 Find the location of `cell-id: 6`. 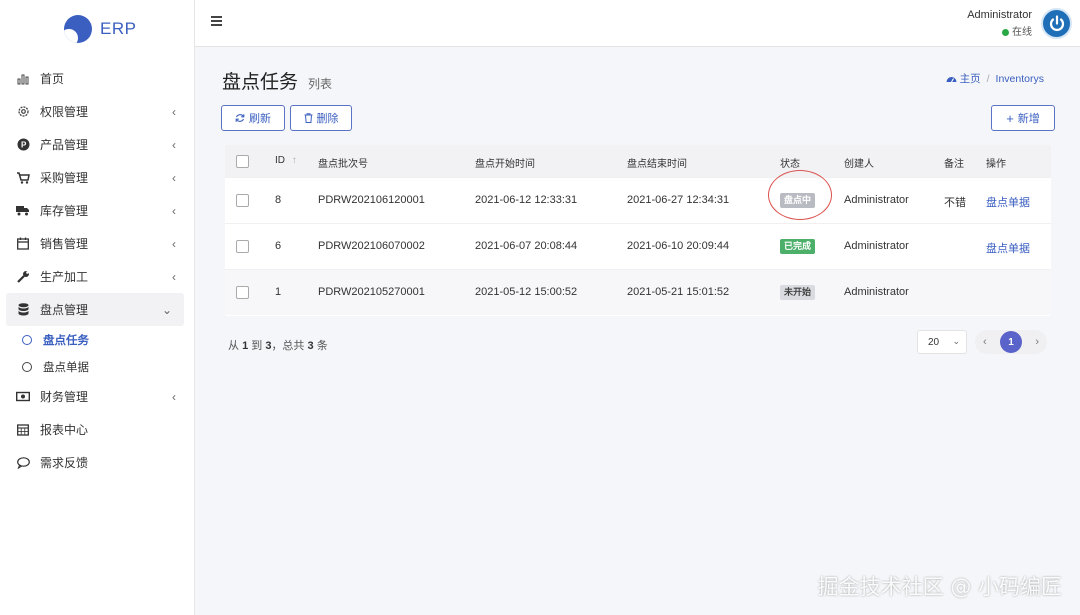

cell-id: 6 is located at coordinates (278, 246).